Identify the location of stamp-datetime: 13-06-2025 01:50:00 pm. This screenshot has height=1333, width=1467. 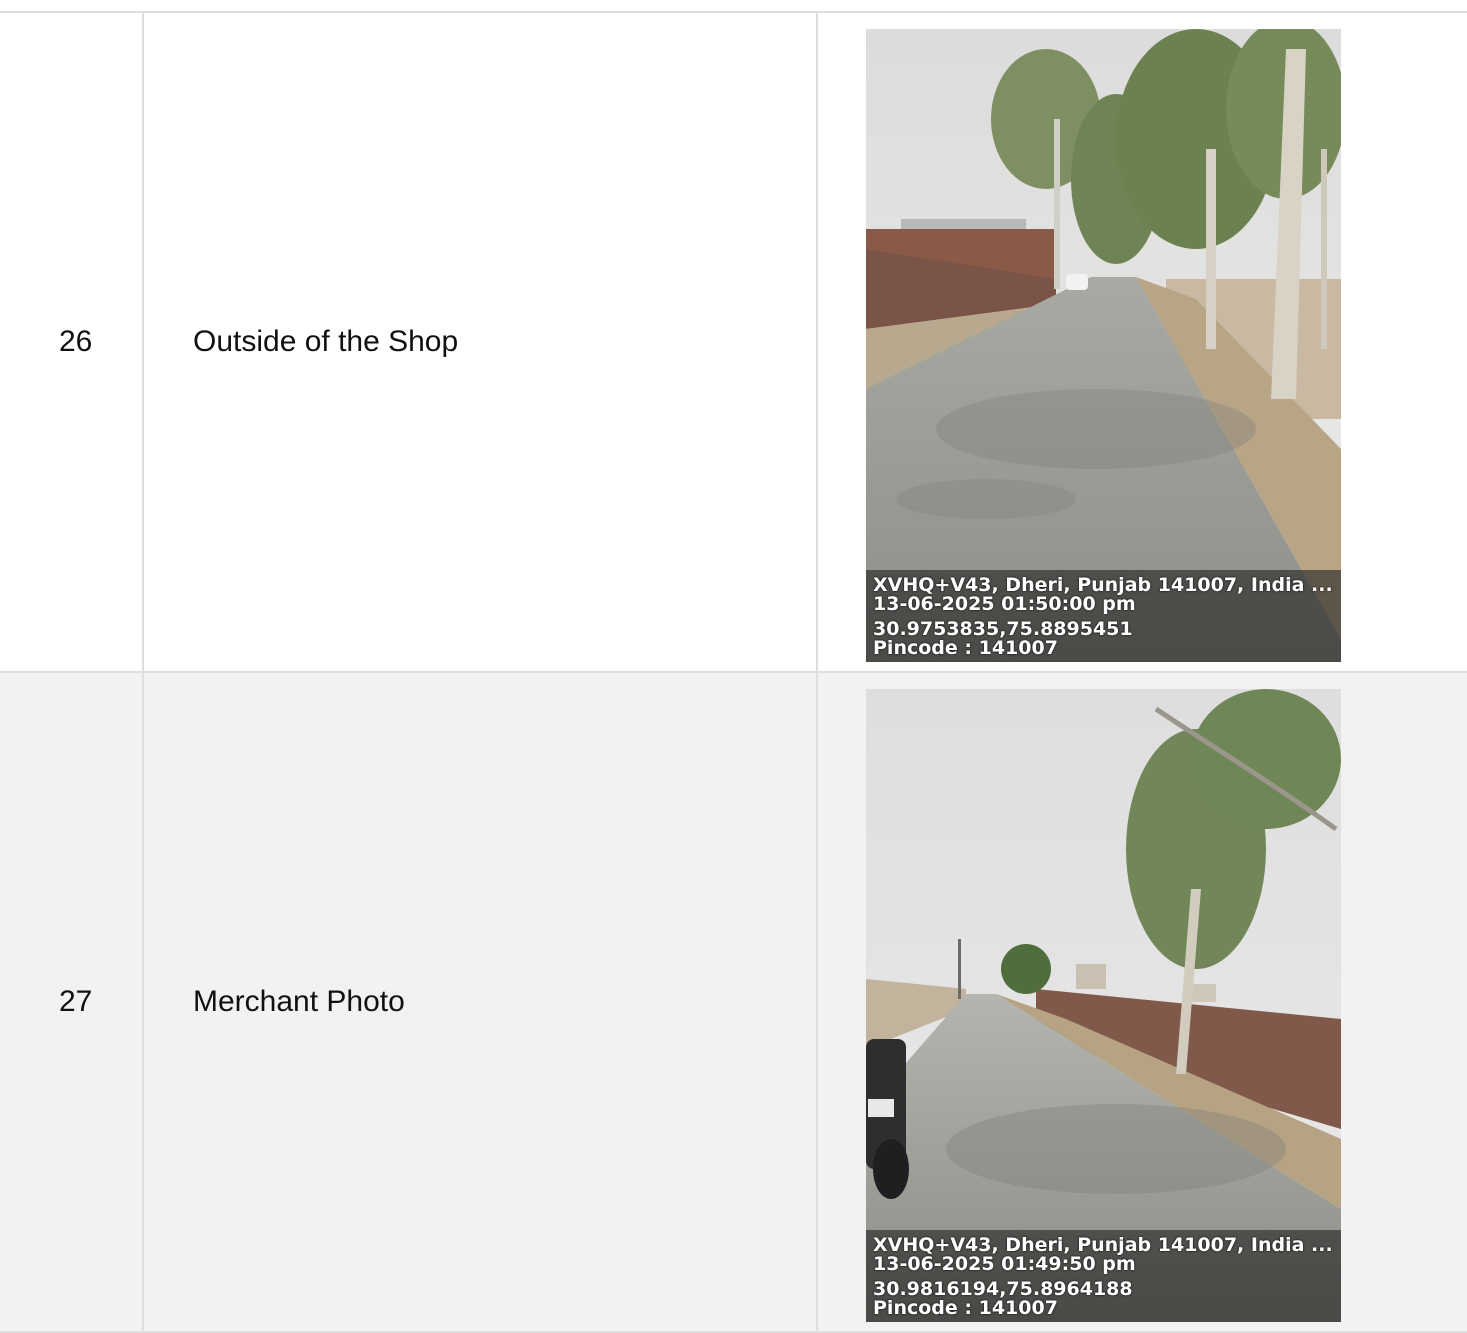
(1004, 604).